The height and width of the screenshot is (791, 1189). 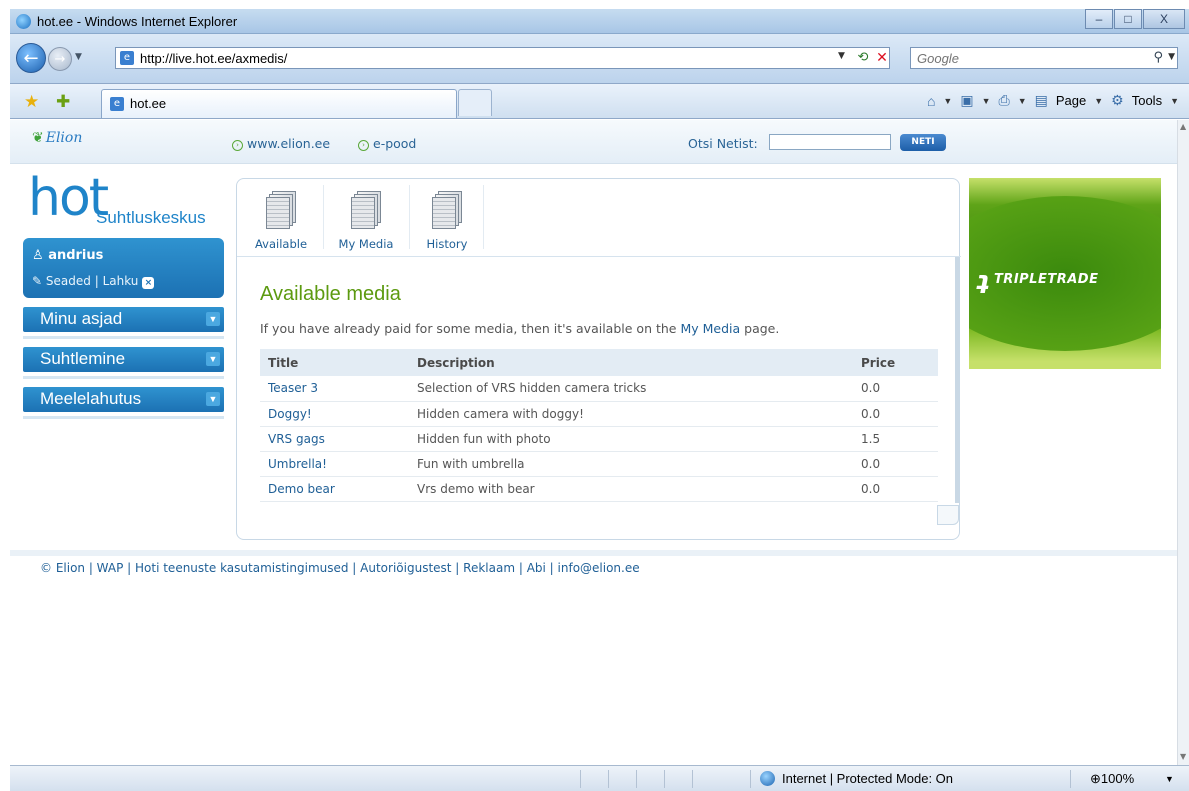 I want to click on forward-arrow-icon: →, so click(x=60, y=59).